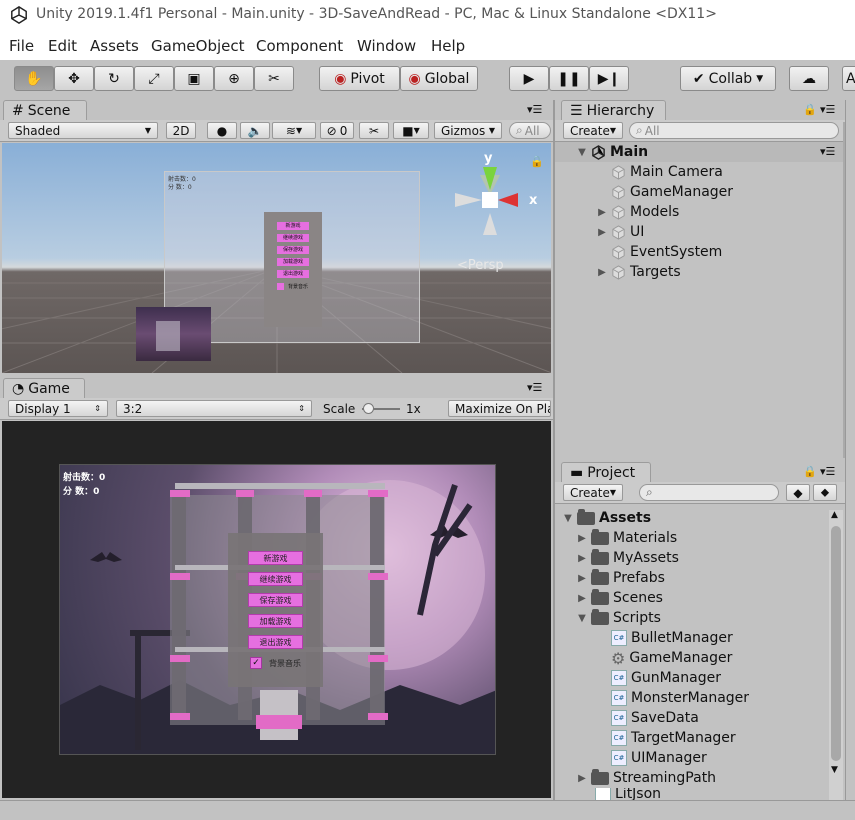  Describe the element at coordinates (620, 598) in the screenshot. I see `project-folder-row: ▶ Scenes` at that location.